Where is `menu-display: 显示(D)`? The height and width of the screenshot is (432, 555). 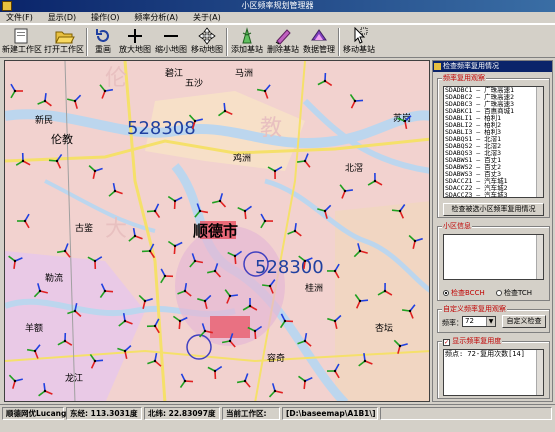
menu-display: 显示(D) is located at coordinates (62, 18).